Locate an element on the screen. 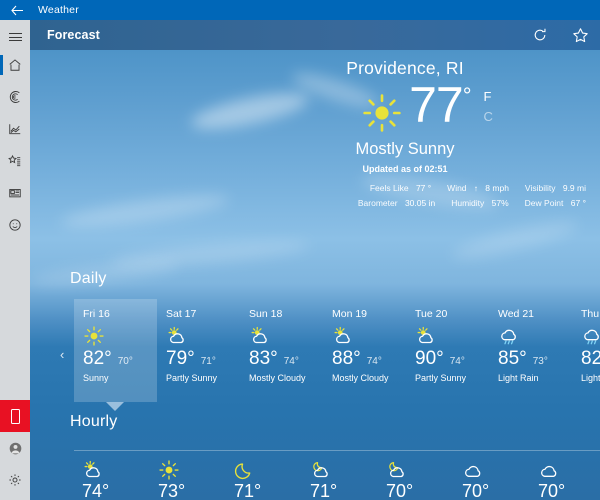  daily-card: Tue 20 90° 74° Partly Sunny is located at coordinates (447, 356).